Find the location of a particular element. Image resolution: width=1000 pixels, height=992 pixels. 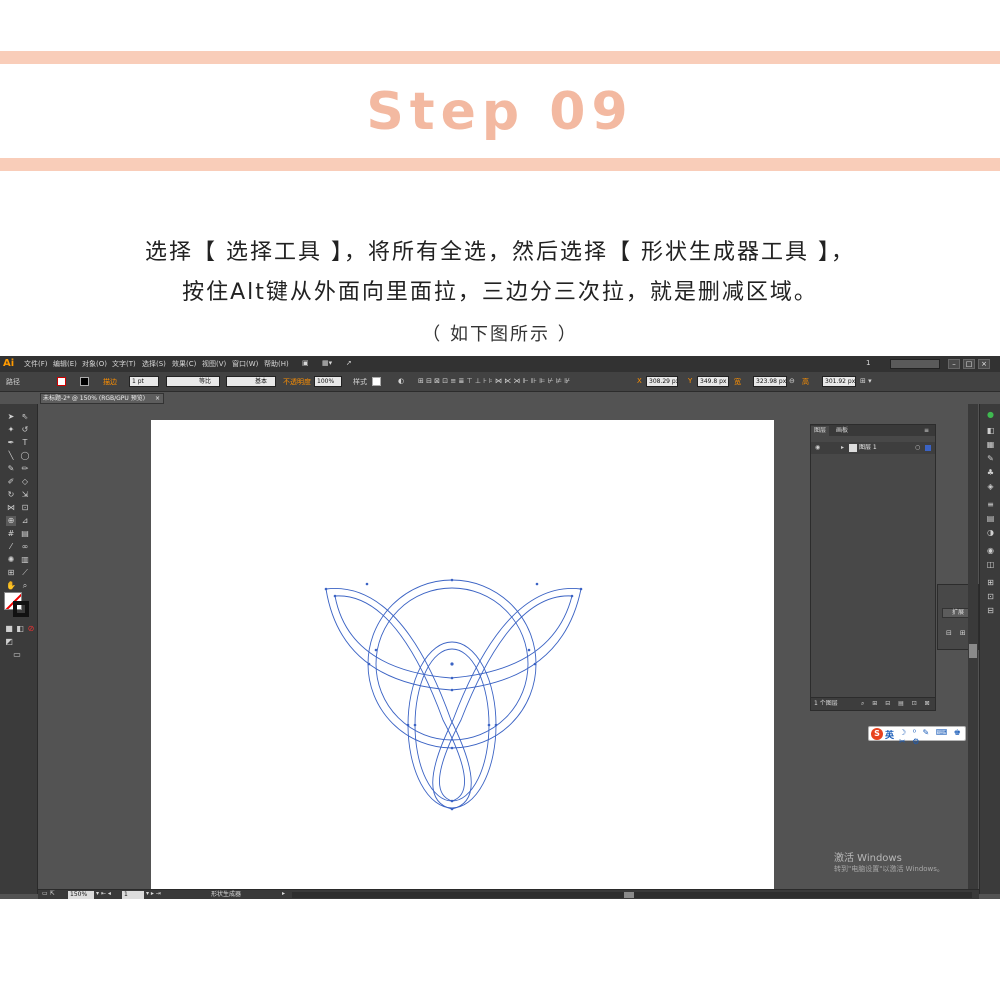

shape-builder-tool-icon: ⊕ is located at coordinates (11, 521).